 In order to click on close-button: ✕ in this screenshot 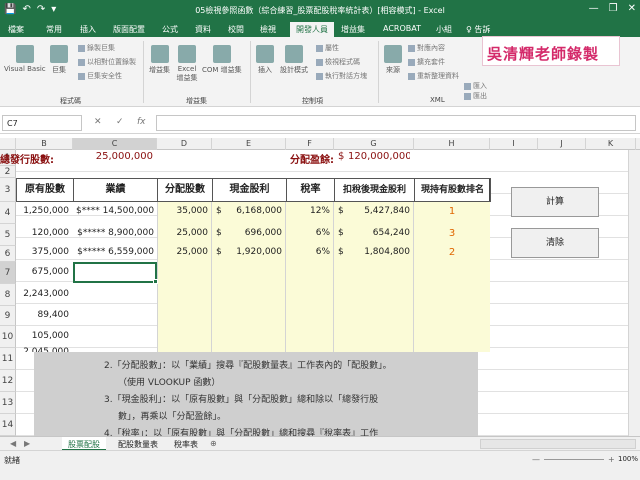, I will do `click(632, 8)`.